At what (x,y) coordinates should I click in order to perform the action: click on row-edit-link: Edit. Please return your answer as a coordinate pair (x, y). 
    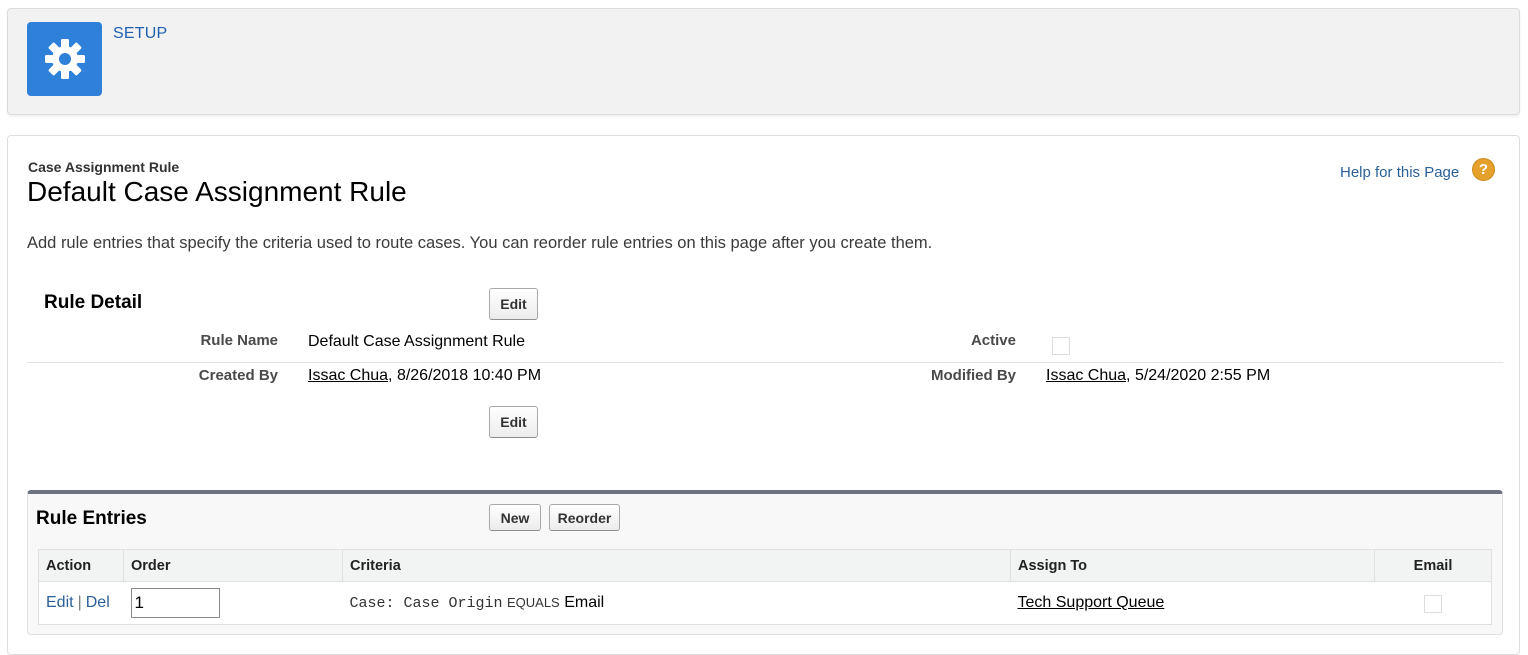
    Looking at the image, I should click on (60, 602).